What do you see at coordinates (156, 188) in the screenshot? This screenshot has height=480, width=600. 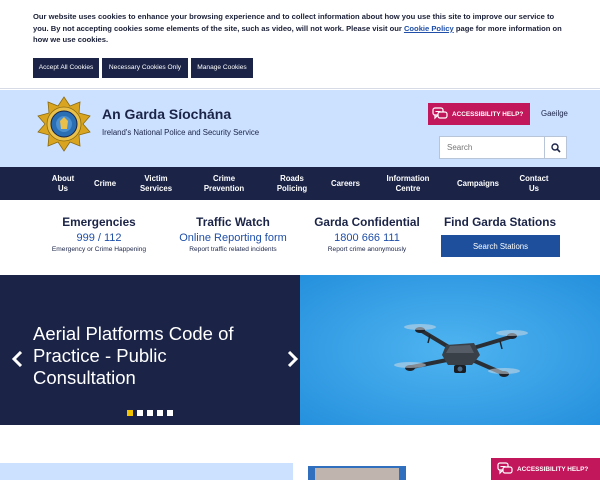 I see `nav-label-line2: Services` at bounding box center [156, 188].